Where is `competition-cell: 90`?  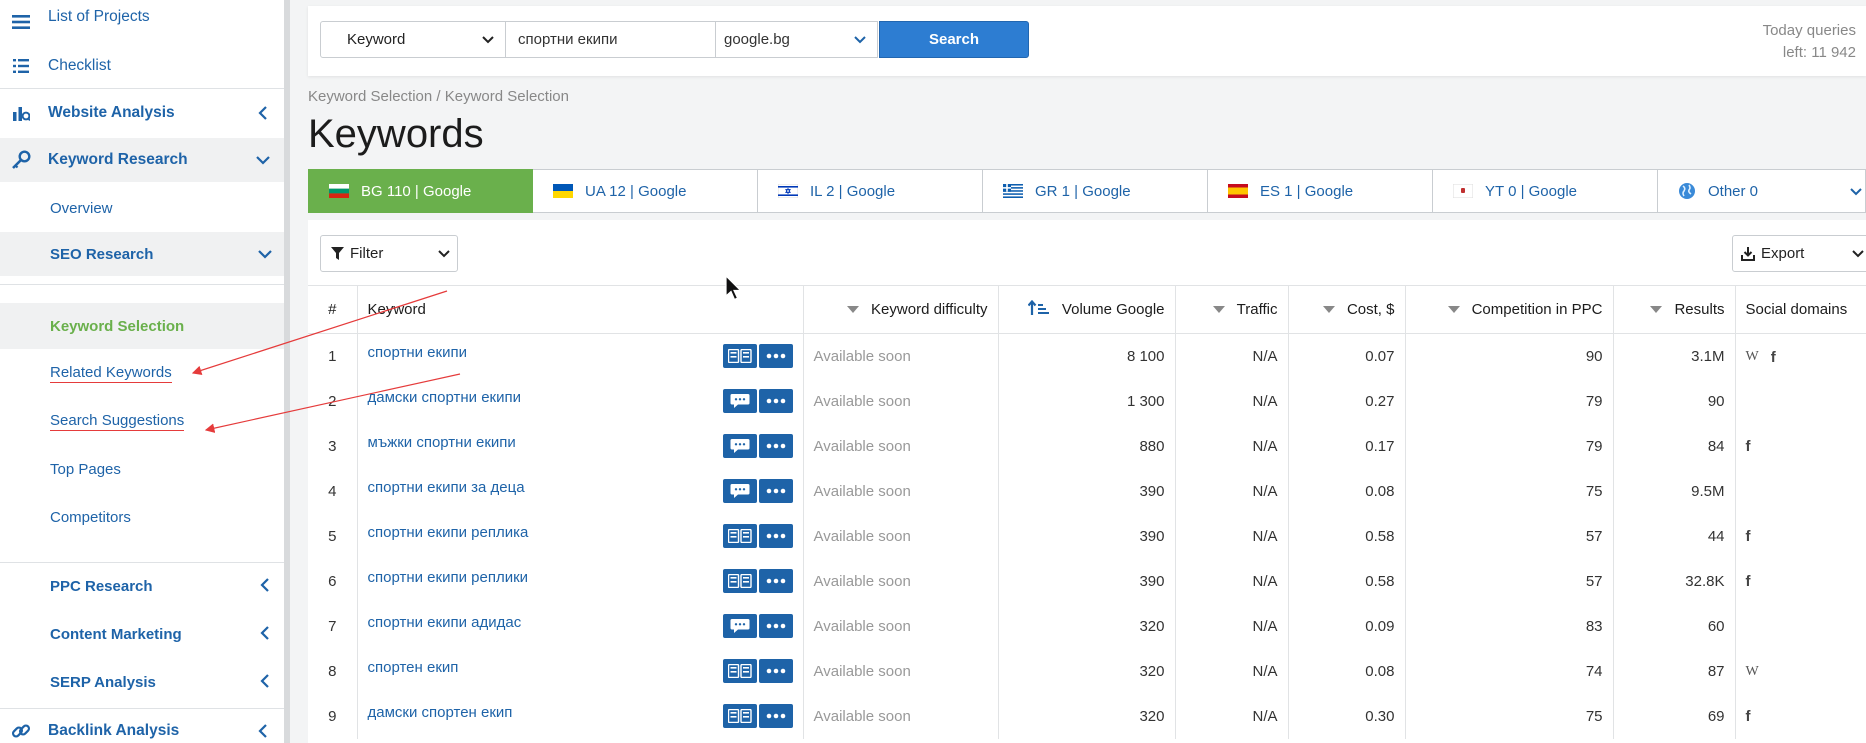 competition-cell: 90 is located at coordinates (1509, 356).